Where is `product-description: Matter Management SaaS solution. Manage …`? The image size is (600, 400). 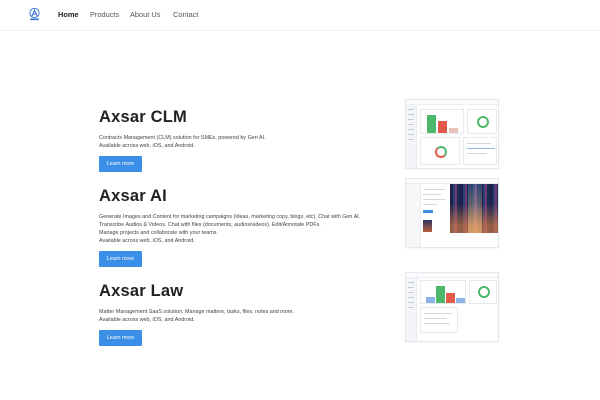 product-description: Matter Management SaaS solution. Manage … is located at coordinates (244, 316).